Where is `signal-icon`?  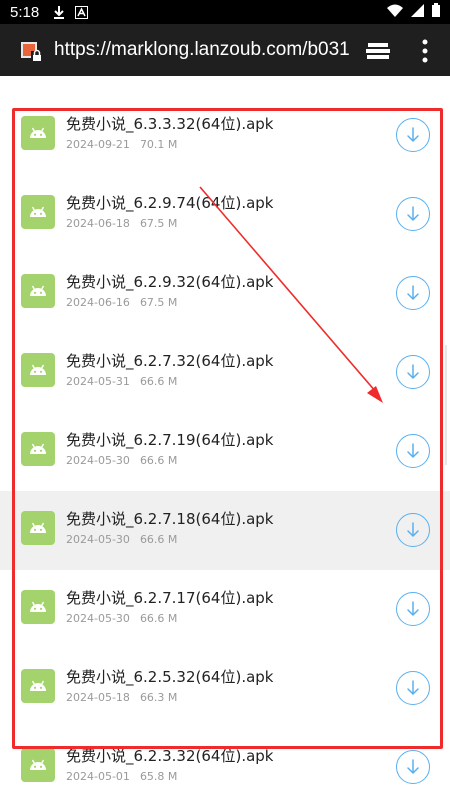
signal-icon is located at coordinates (417, 12).